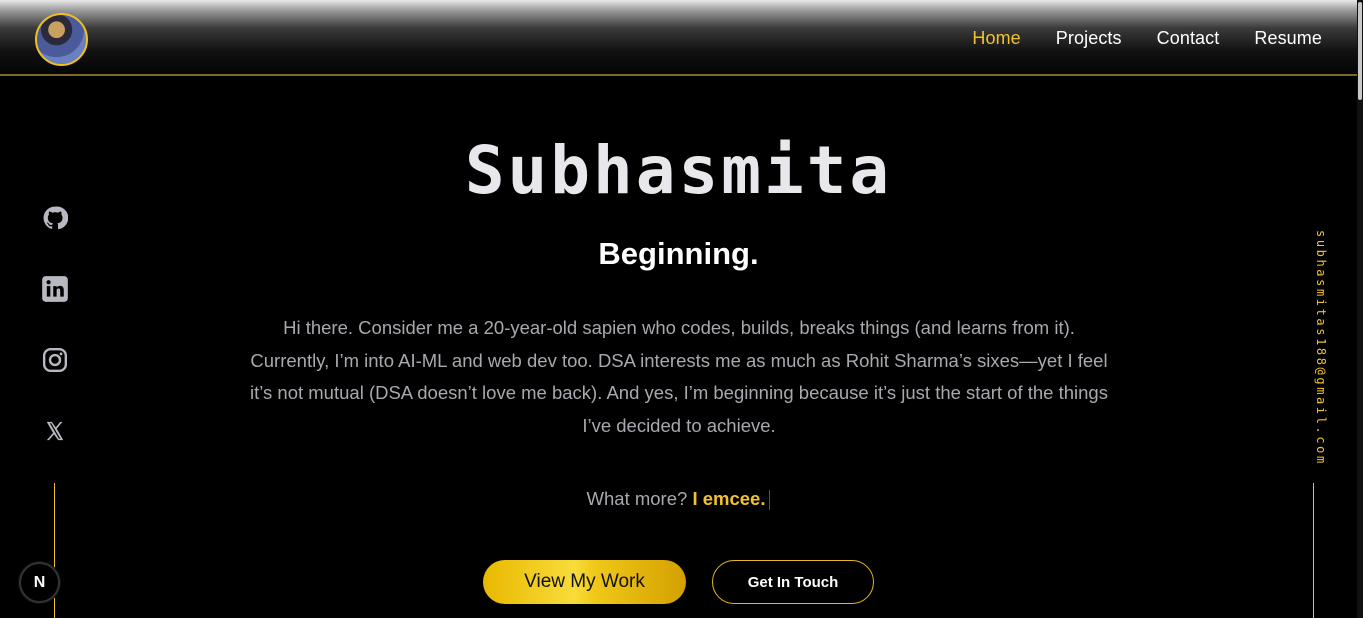 The height and width of the screenshot is (618, 1363). I want to click on scrollbar, so click(1360, 309).